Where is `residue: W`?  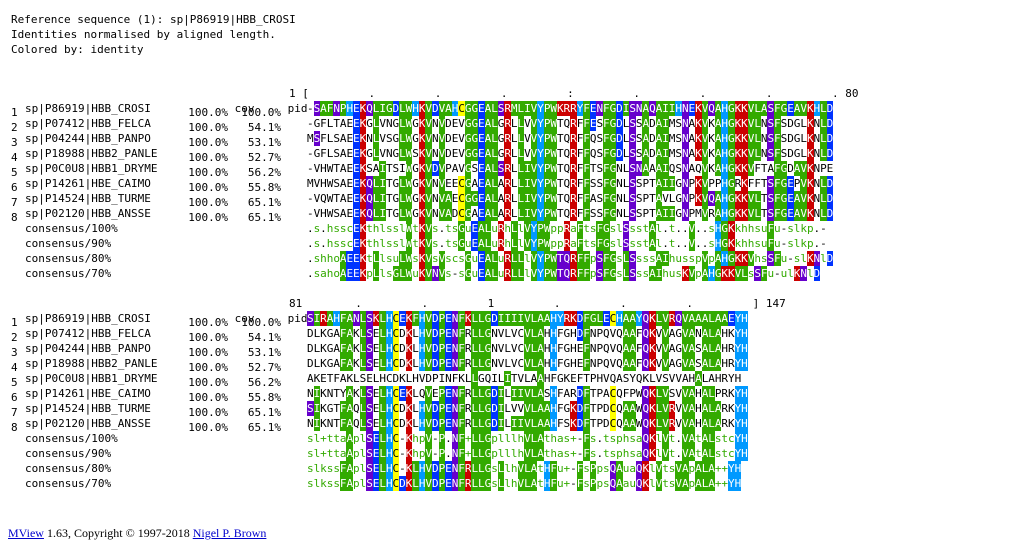 residue: W is located at coordinates (409, 228).